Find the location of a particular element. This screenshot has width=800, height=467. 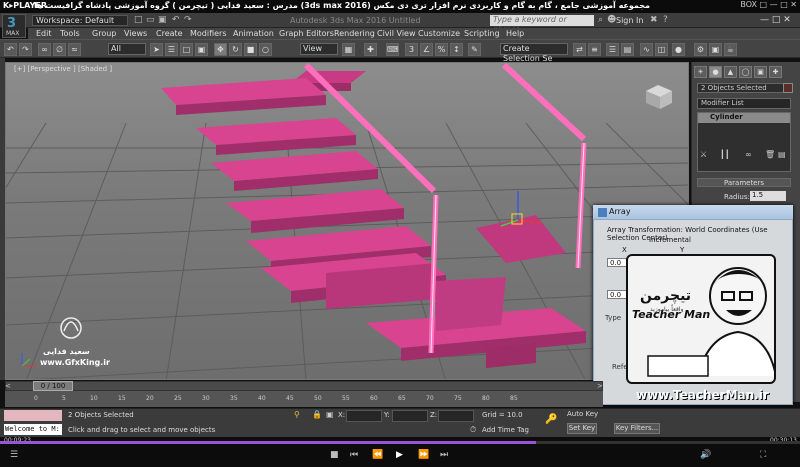

z-coordinate-field is located at coordinates (456, 416).